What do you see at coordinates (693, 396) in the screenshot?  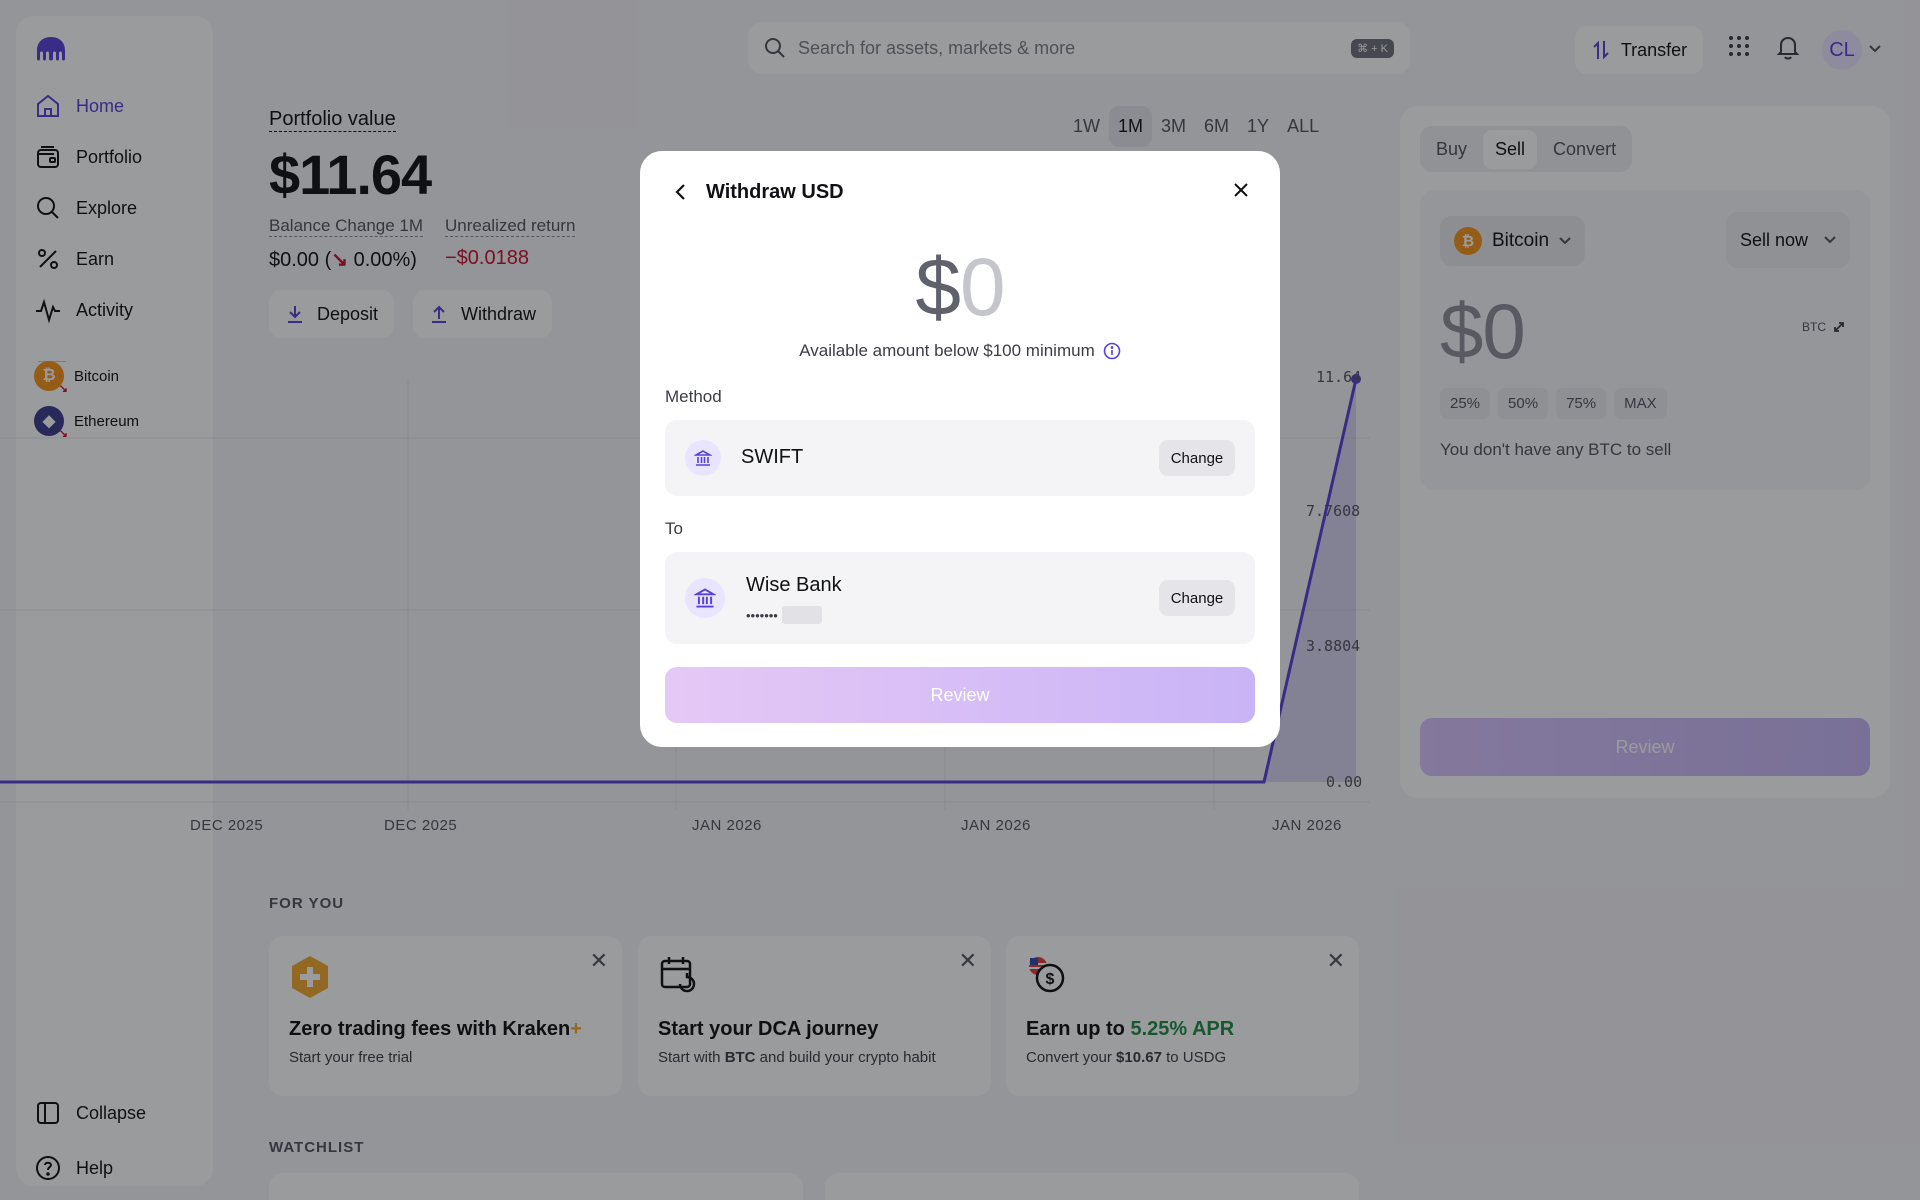 I see `method-label: Method` at bounding box center [693, 396].